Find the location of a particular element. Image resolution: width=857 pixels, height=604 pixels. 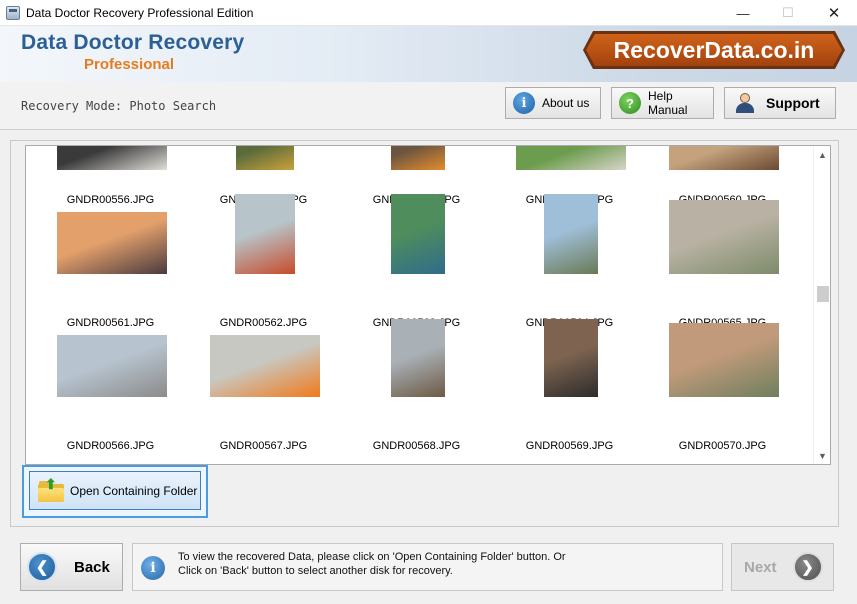

thumbnail-item: GNDR00568.JPG is located at coordinates (422, 383).